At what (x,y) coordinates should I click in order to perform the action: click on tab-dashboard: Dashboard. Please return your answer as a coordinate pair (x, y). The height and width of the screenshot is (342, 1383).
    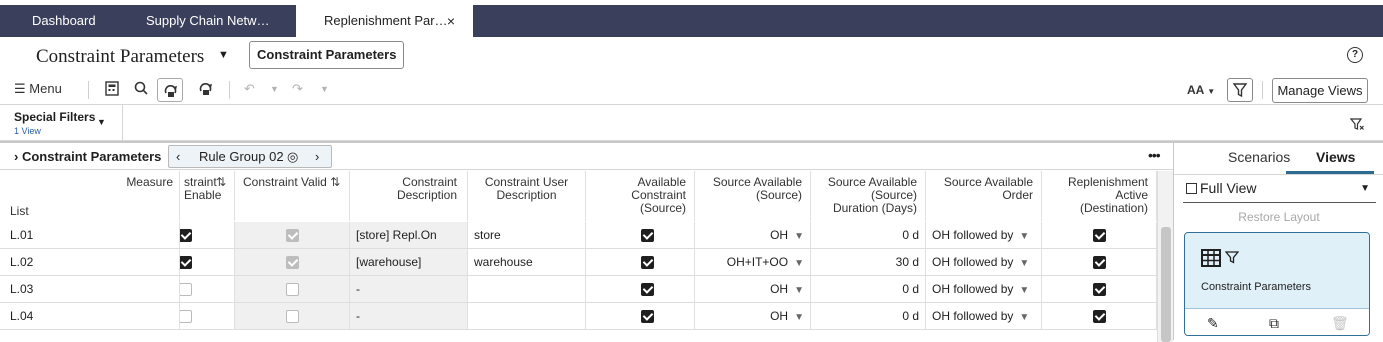
    Looking at the image, I should click on (59, 21).